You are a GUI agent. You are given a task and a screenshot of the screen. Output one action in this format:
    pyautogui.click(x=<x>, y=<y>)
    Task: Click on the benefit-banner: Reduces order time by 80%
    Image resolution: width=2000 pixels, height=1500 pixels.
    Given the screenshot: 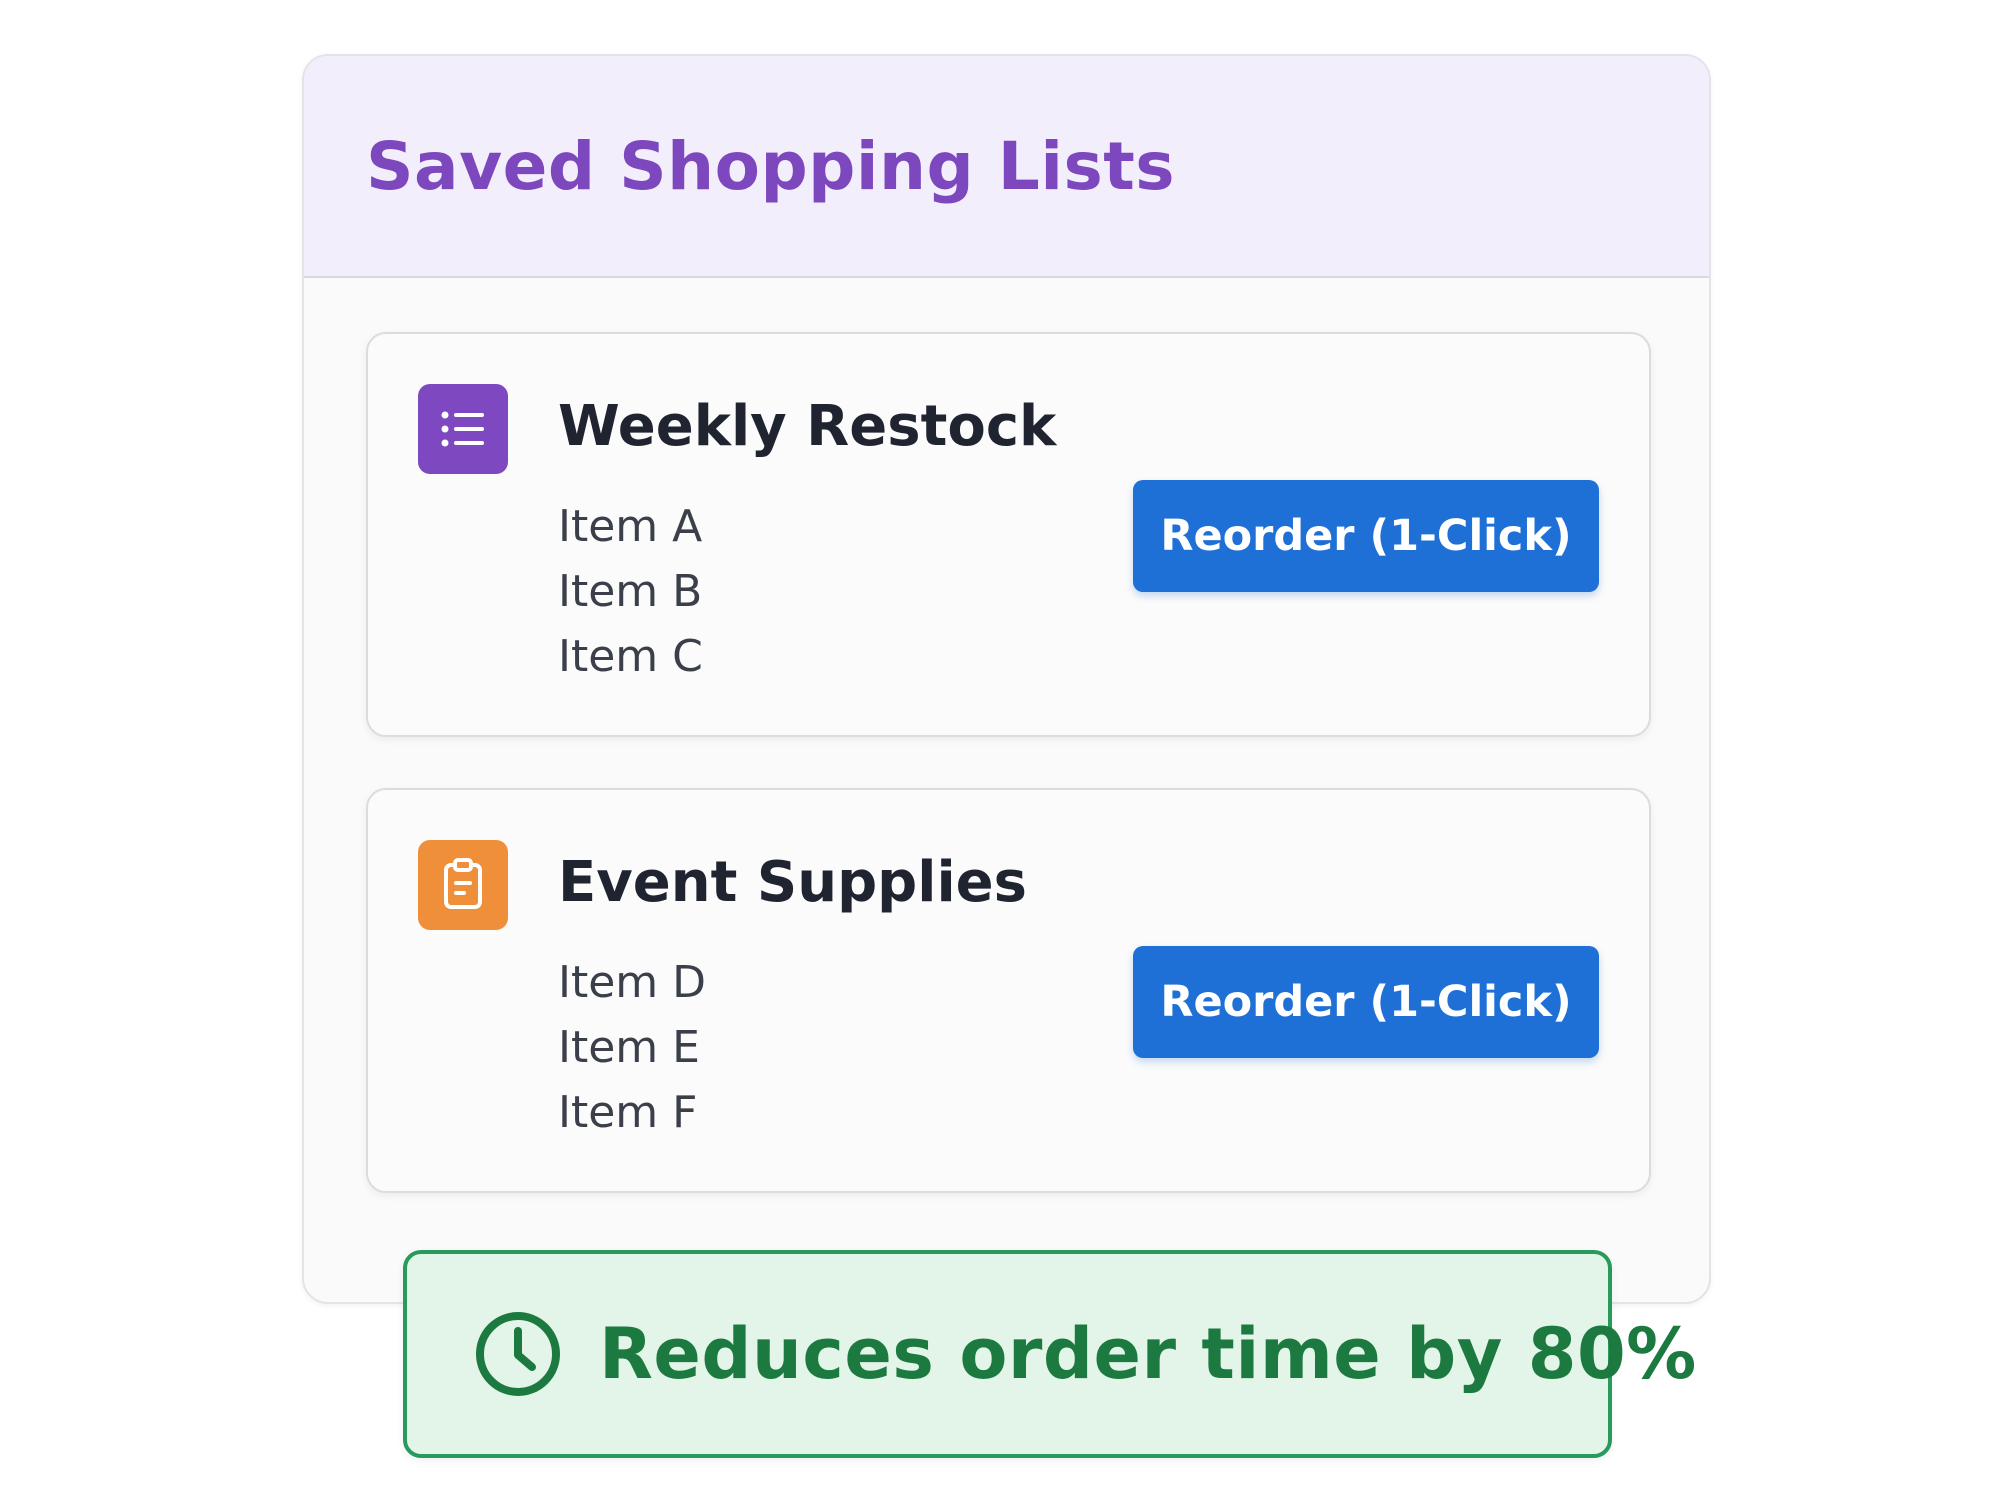 What is the action you would take?
    pyautogui.click(x=1049, y=1354)
    